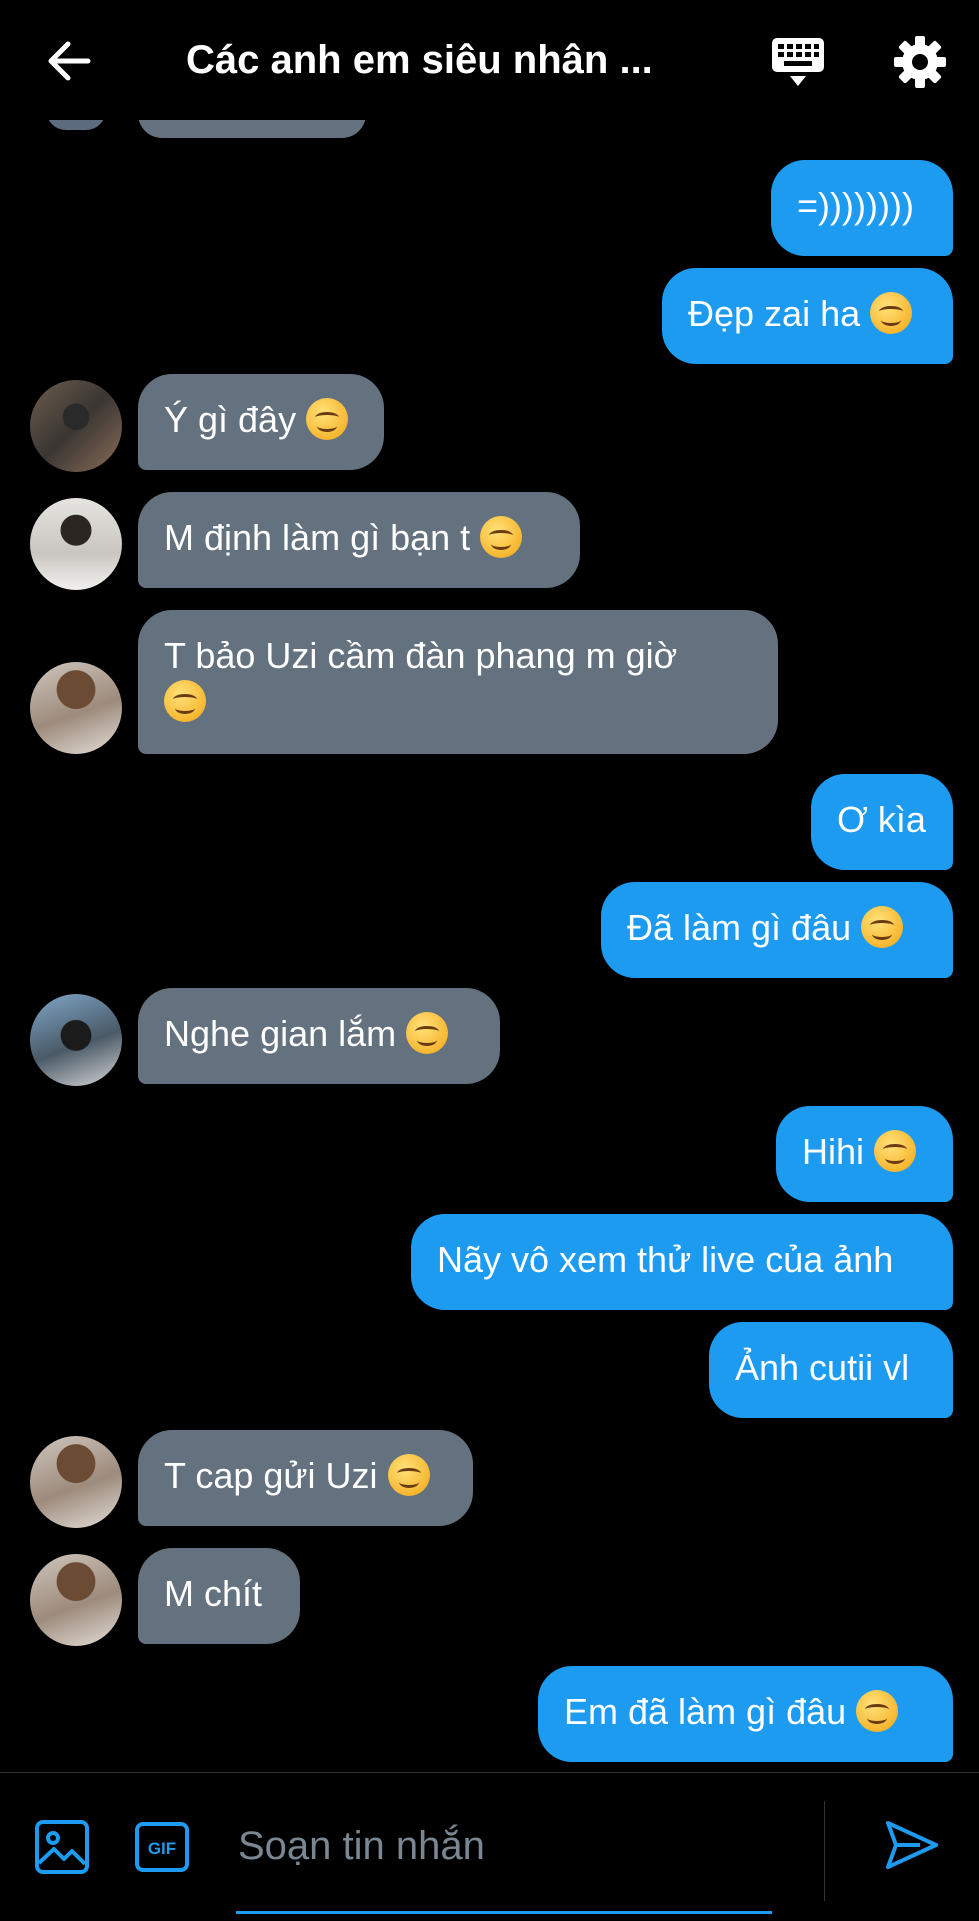 Image resolution: width=979 pixels, height=1921 pixels. Describe the element at coordinates (774, 313) in the screenshot. I see `message-text: Đẹp zai ha` at that location.